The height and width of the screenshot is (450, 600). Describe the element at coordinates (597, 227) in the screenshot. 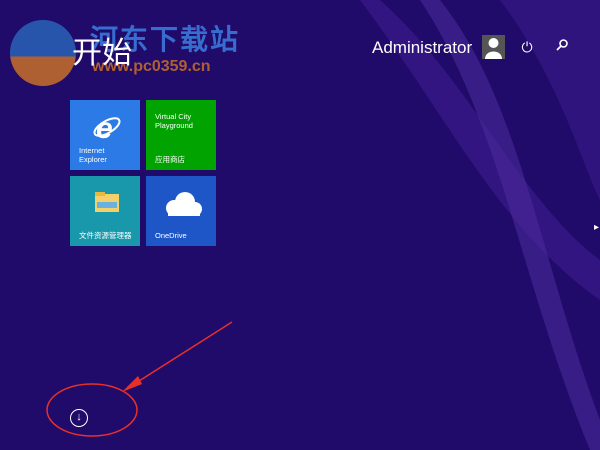

I see `mouse-cursor-icon: ▸` at that location.